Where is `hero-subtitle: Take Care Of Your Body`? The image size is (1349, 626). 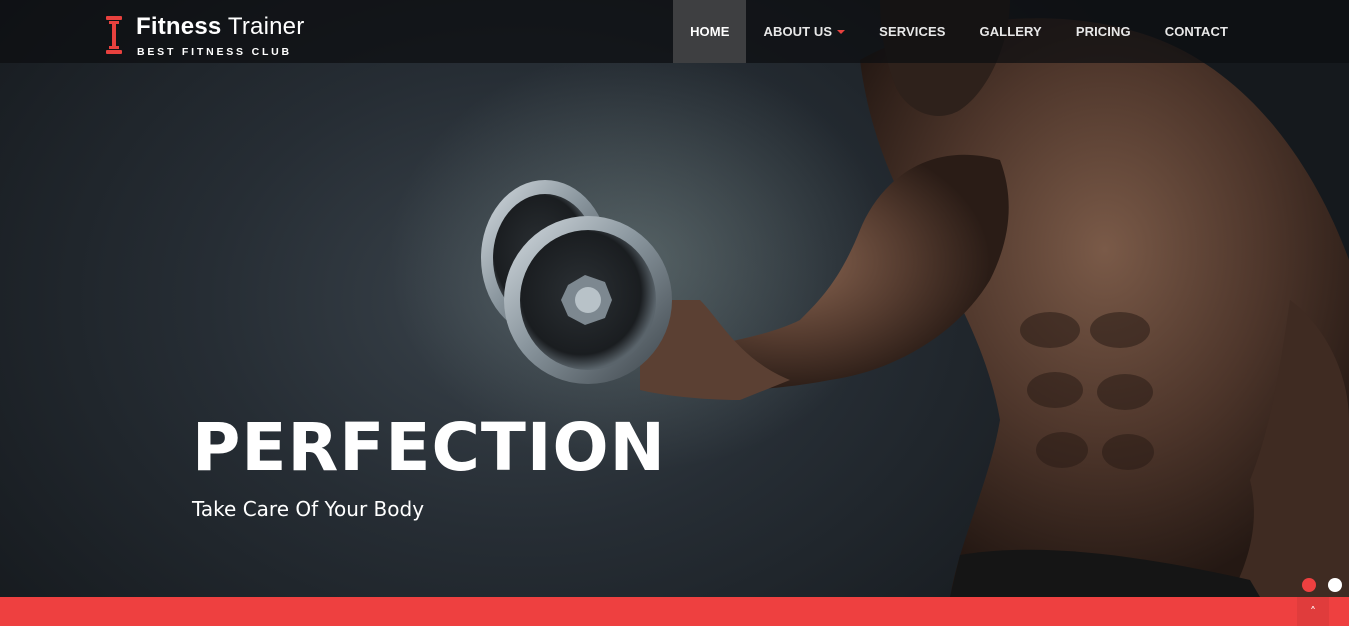
hero-subtitle: Take Care Of Your Body is located at coordinates (308, 509).